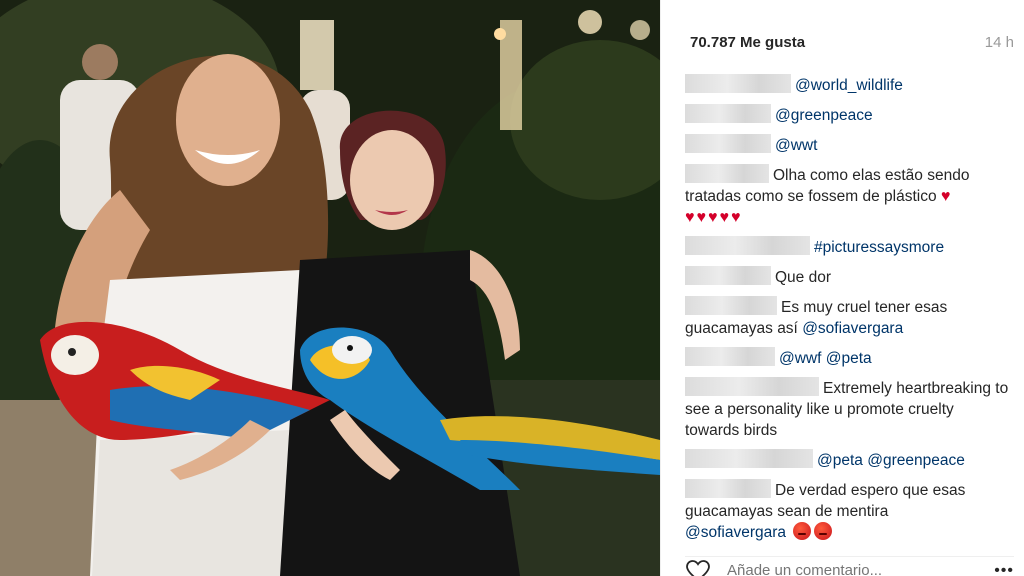 This screenshot has width=1024, height=576. Describe the element at coordinates (999, 42) in the screenshot. I see `post-timestamp: 14 h` at that location.